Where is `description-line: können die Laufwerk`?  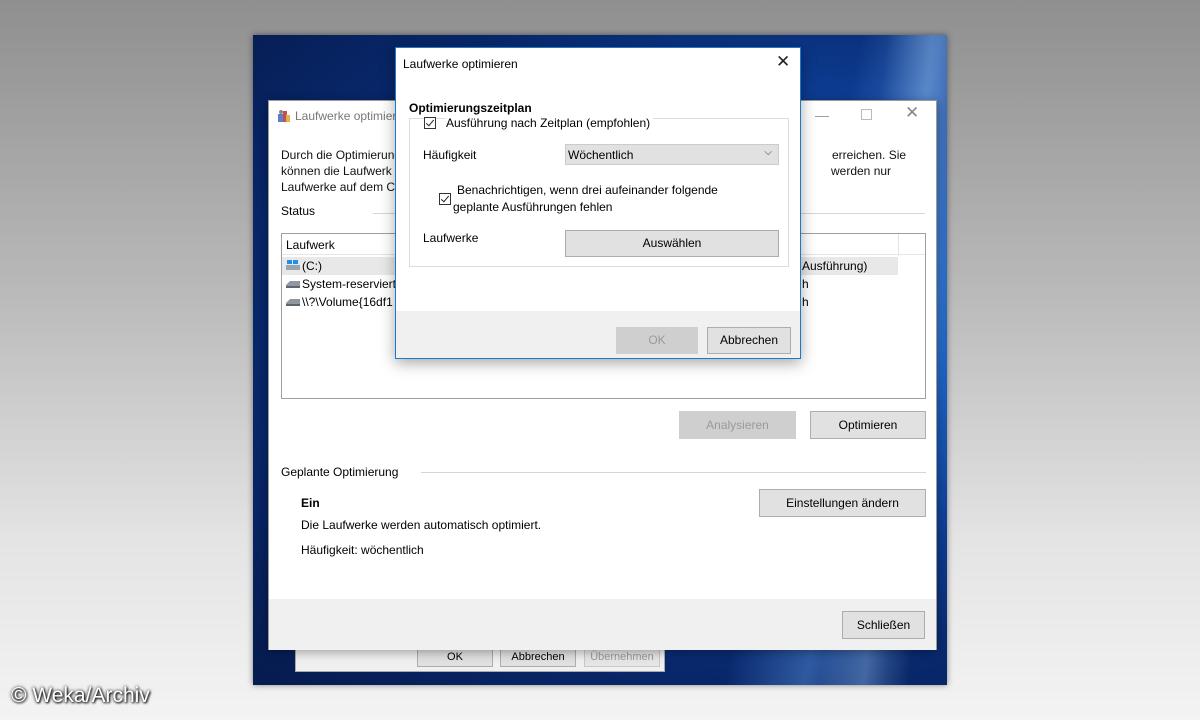 description-line: können die Laufwerk is located at coordinates (336, 171).